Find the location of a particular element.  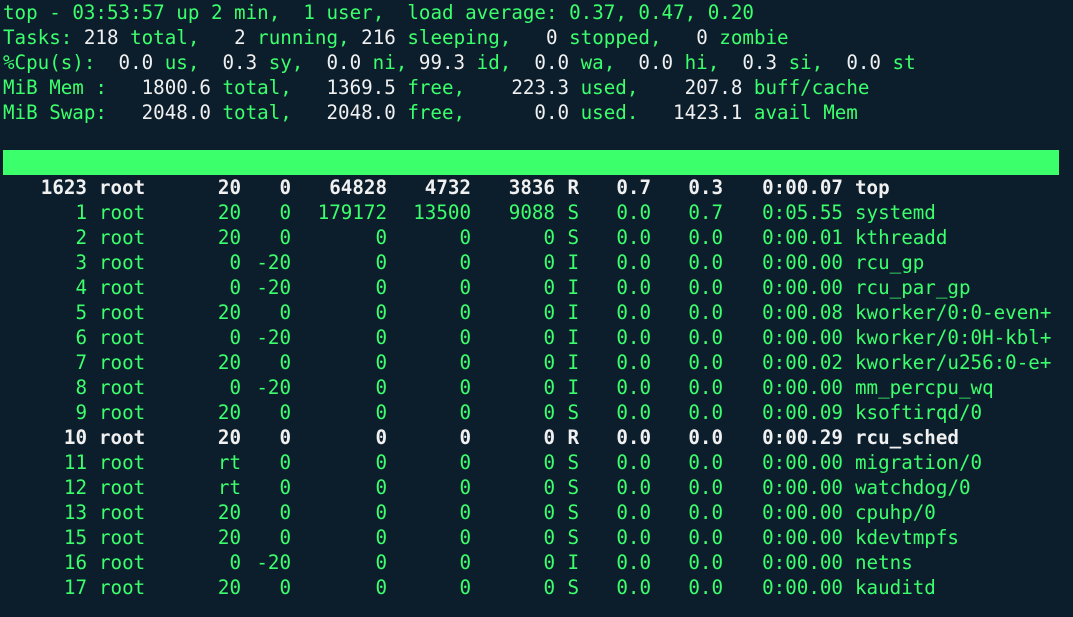

process-row: 2 root 20 0 0 0 0 S 0.0 0.0 0:00.01 kthreadd is located at coordinates (538, 237).